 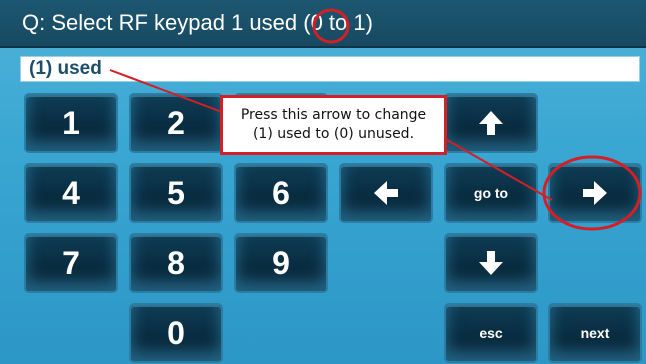 I want to click on arrow-up-icon, so click(x=491, y=123).